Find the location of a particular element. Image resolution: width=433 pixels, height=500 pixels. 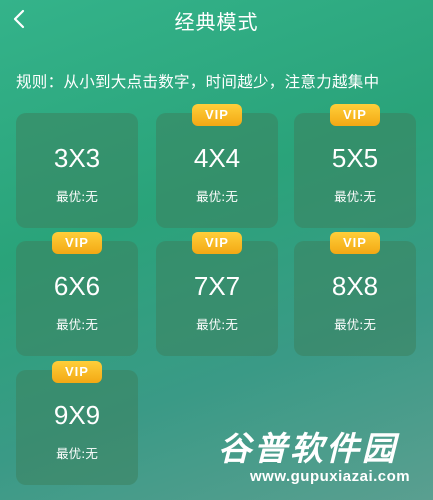

header-bar: 经典模式 is located at coordinates (216, 20).